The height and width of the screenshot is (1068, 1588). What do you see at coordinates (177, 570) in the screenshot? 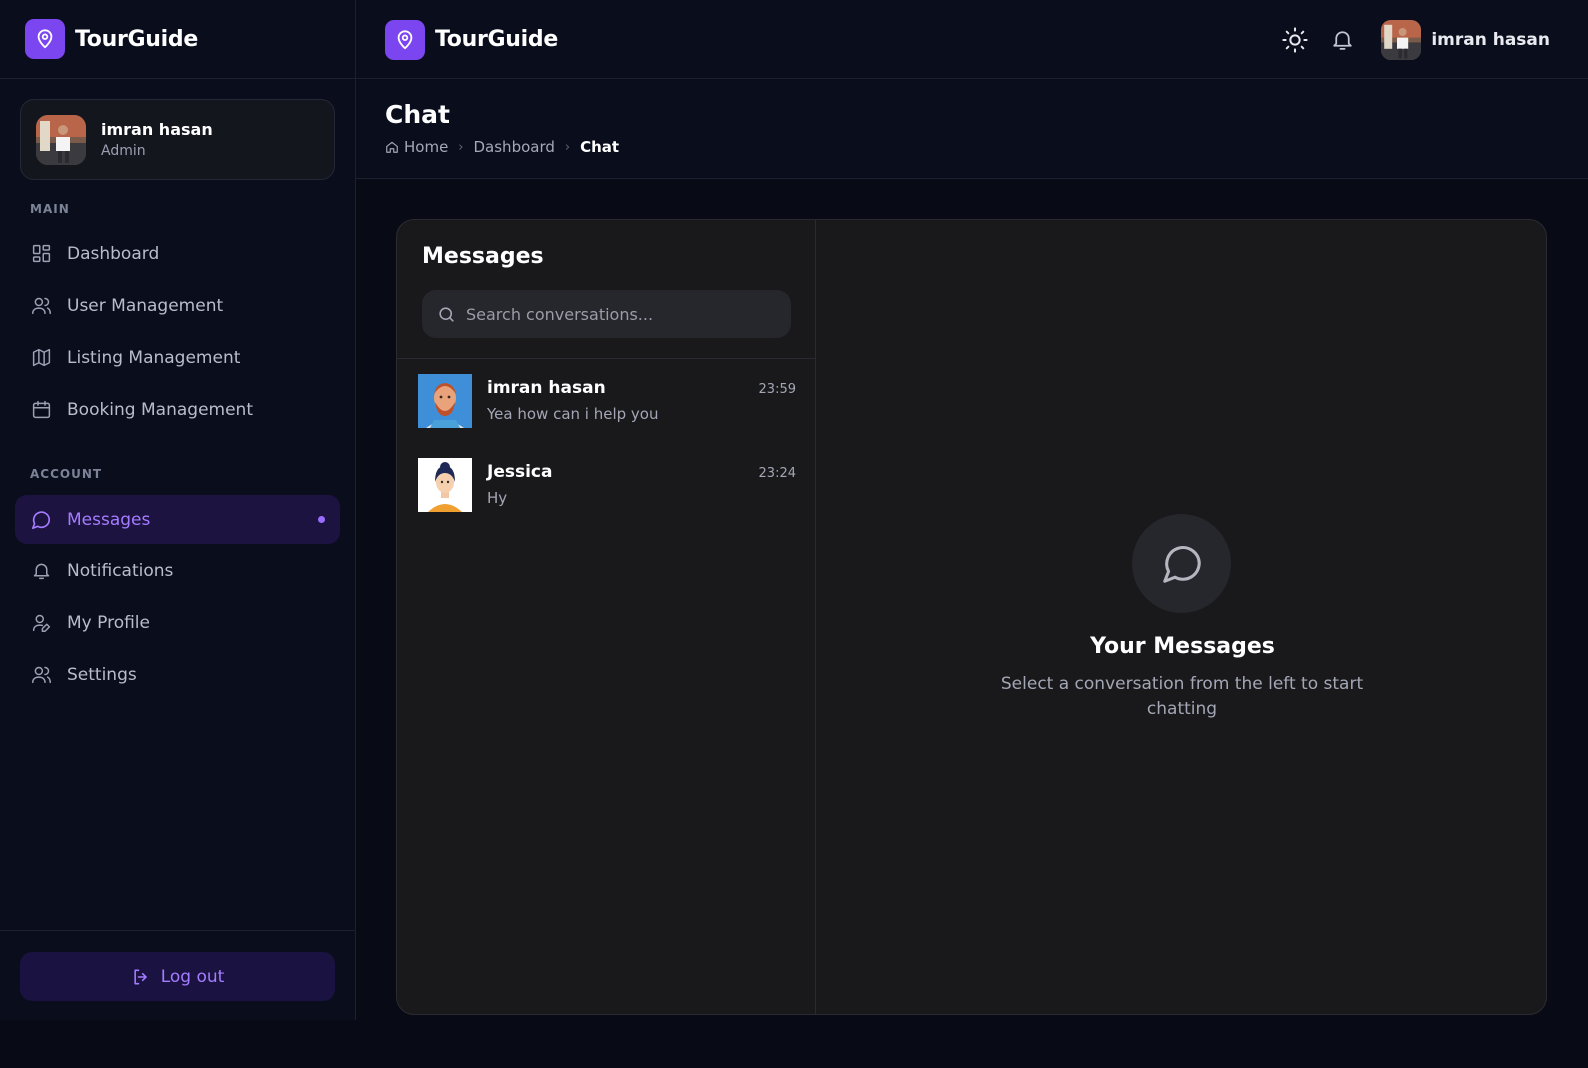
I see `sidebar-item-notifications: Notifications` at bounding box center [177, 570].